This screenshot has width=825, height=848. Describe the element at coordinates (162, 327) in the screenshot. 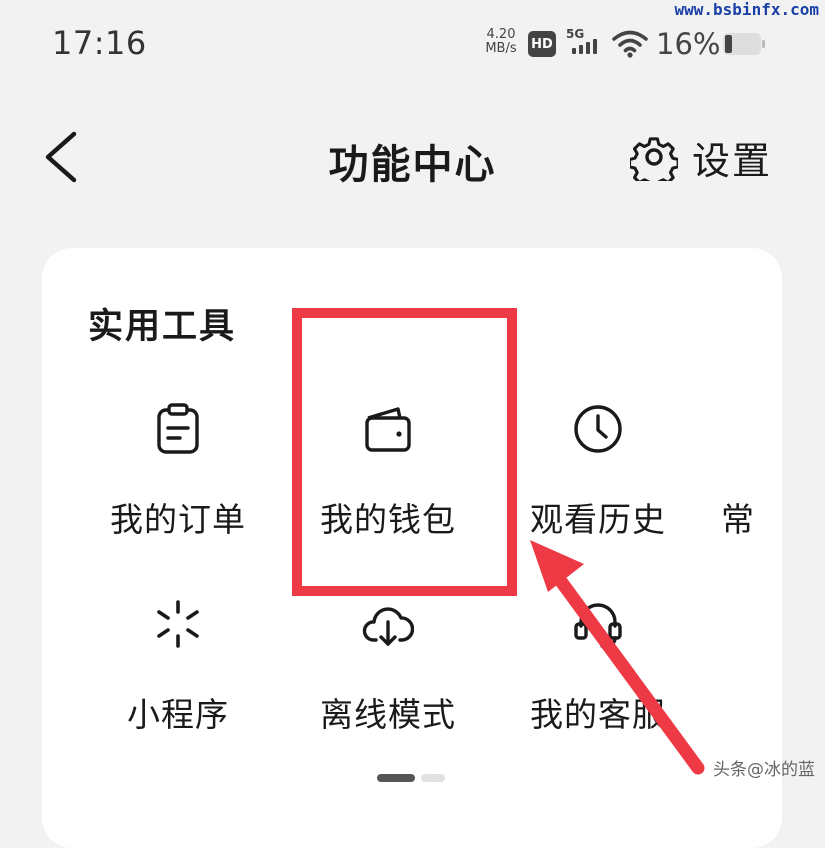

I see `section-title: 实用工具` at that location.